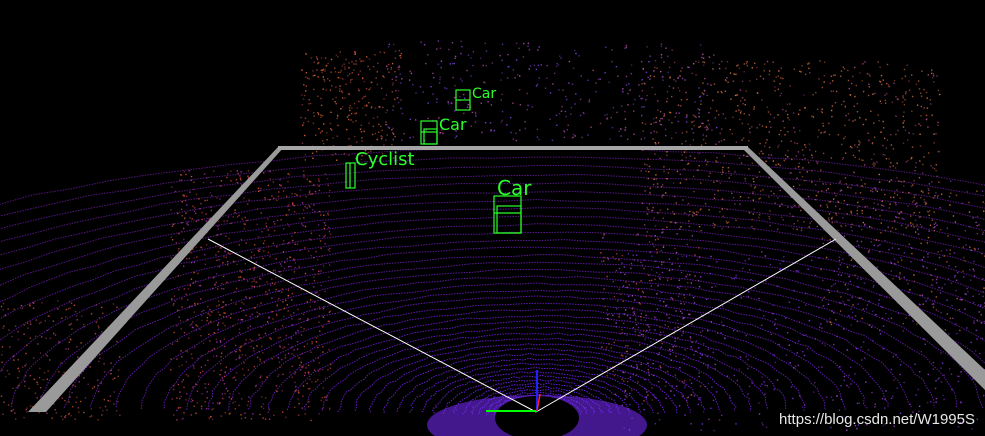 The image size is (985, 436). I want to click on scan-ring, so click(492, 175).